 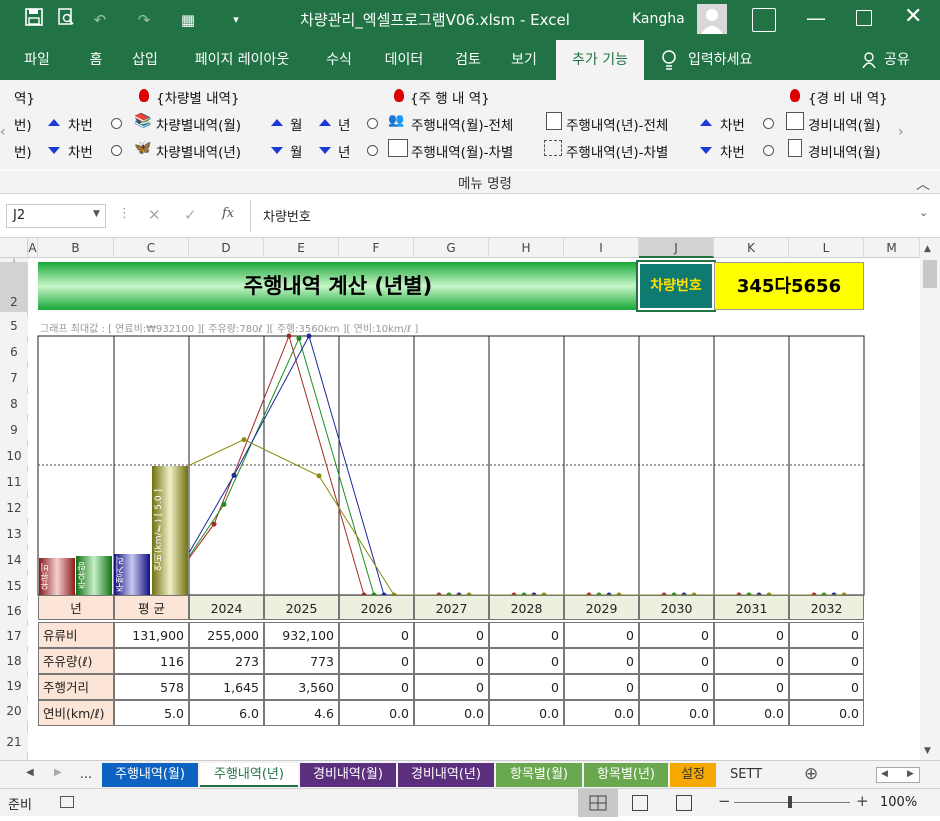 I want to click on column-header: A, so click(x=33, y=248).